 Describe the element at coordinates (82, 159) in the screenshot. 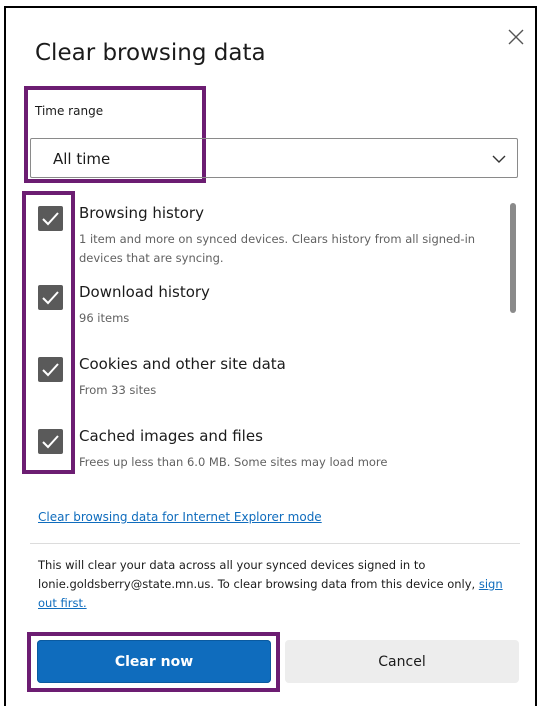

I see `time-range-value: All time` at that location.